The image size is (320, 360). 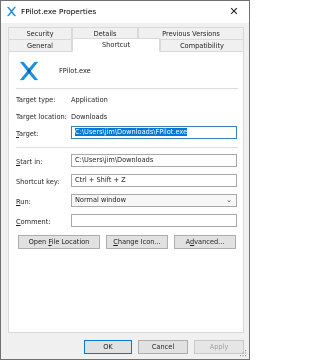 What do you see at coordinates (40, 34) in the screenshot?
I see `tab-label: Security` at bounding box center [40, 34].